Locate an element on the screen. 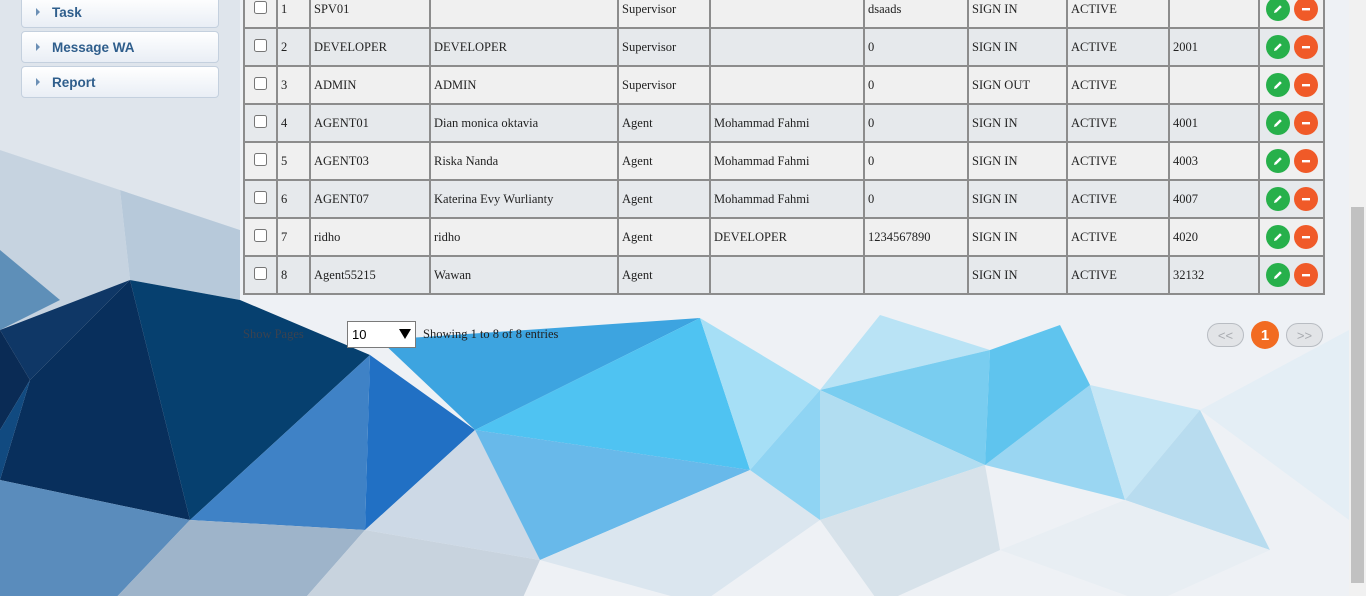 The width and height of the screenshot is (1366, 604). extension-cell: 4020 is located at coordinates (1214, 237).